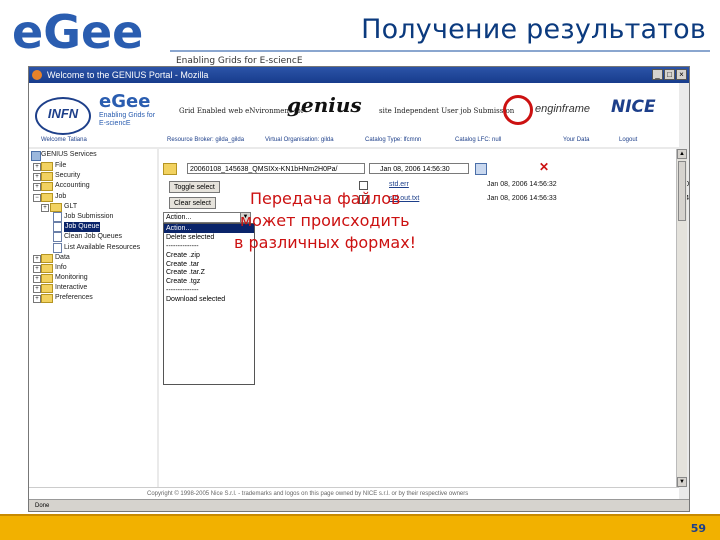 This screenshot has width=720, height=540. What do you see at coordinates (128, 75) in the screenshot?
I see `window-title: Welcome to the GENIUS Portal - Mozilla` at bounding box center [128, 75].